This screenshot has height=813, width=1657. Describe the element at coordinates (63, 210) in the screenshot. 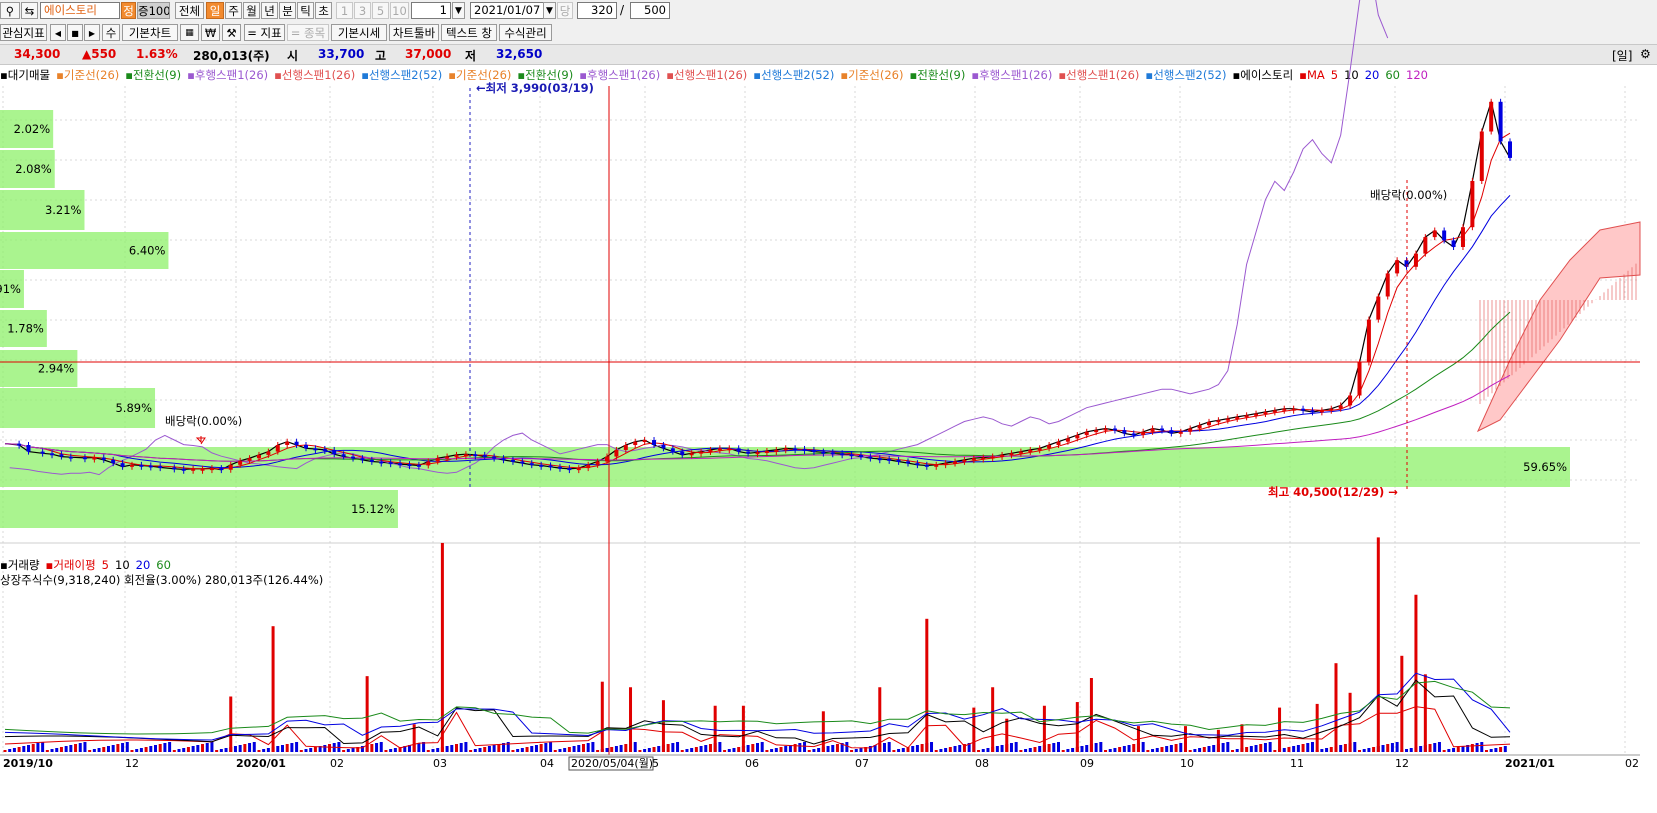

I see `volume-profile-label: 3.21%` at that location.